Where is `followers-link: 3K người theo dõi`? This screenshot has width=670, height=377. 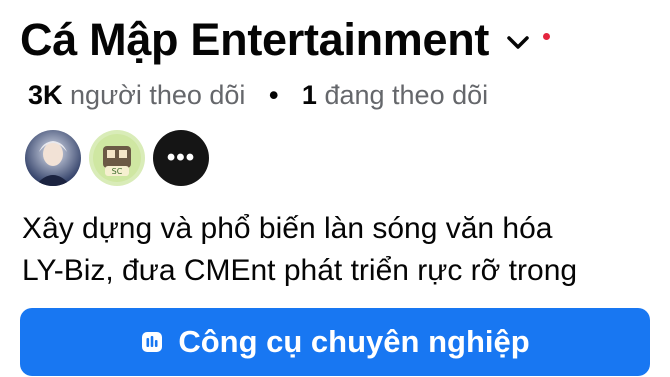
followers-link: 3K người theo dõi is located at coordinates (140, 95).